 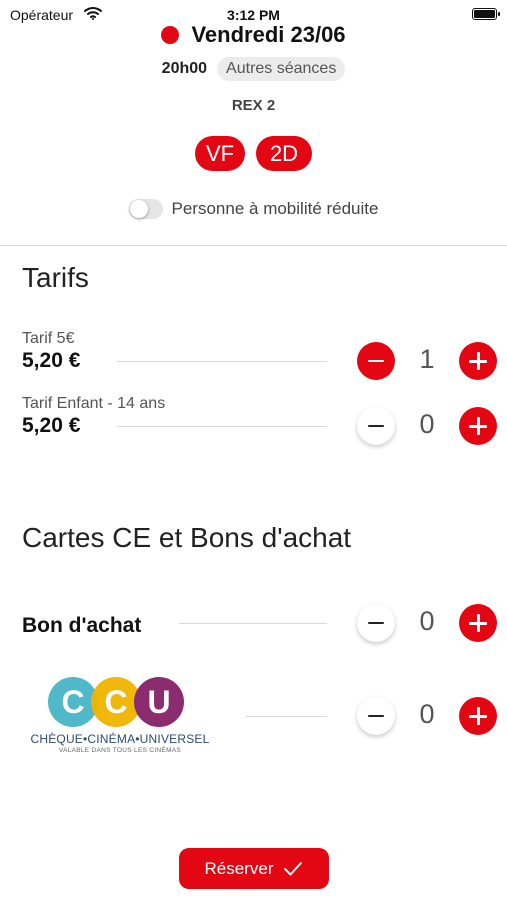 What do you see at coordinates (94, 403) in the screenshot?
I see `tarif-label: Tarif Enfant - 14 ans` at bounding box center [94, 403].